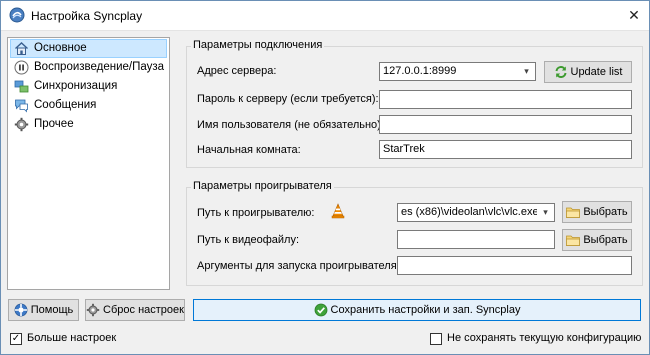 This screenshot has width=650, height=355. Describe the element at coordinates (21, 124) in the screenshot. I see `gear-icon` at that location.